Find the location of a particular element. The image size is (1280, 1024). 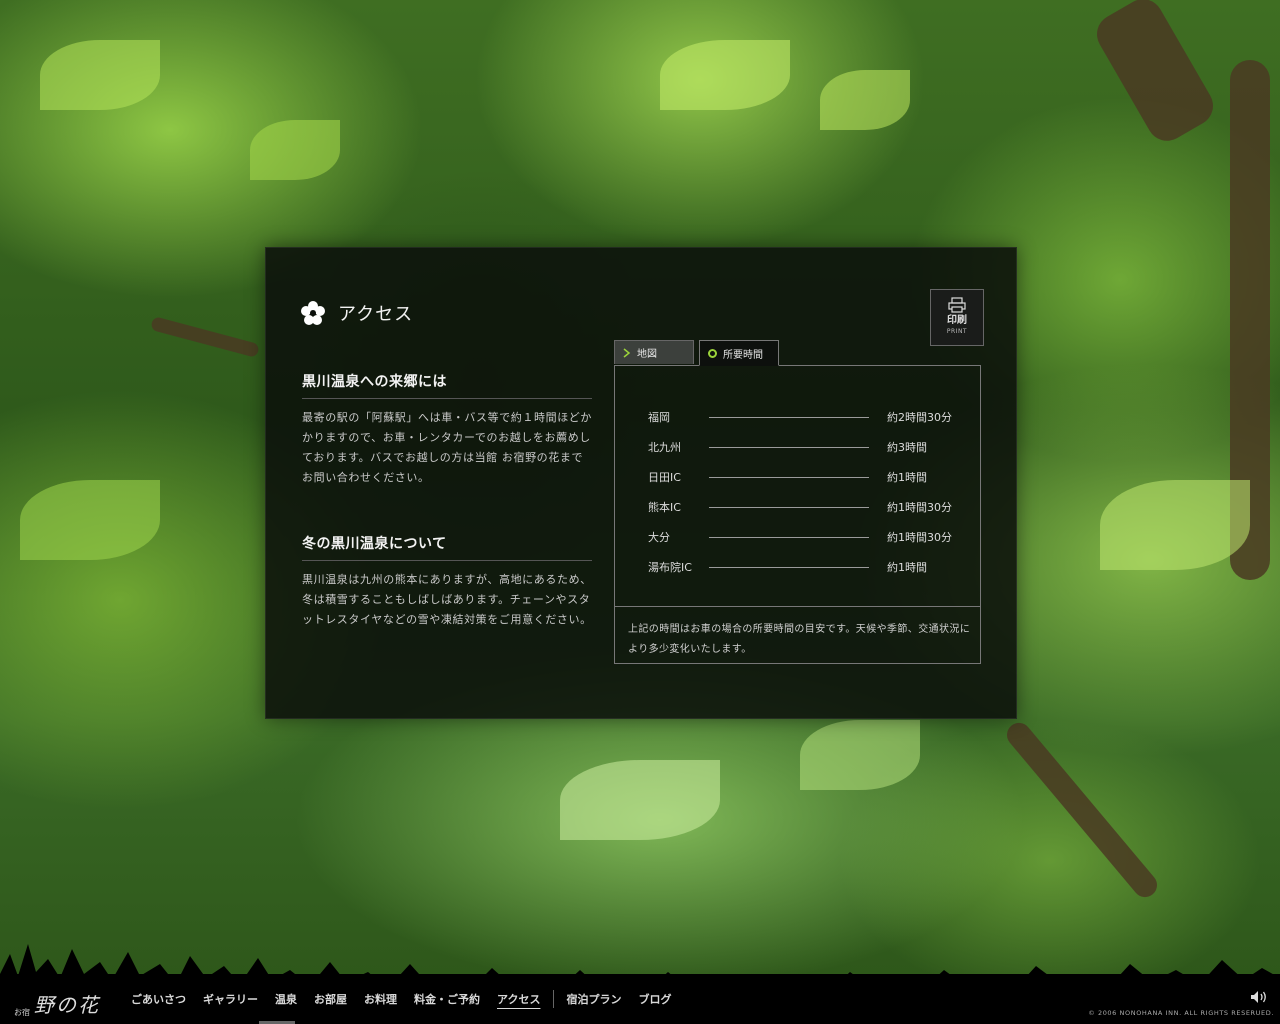

print-button: 印刷 PRINT is located at coordinates (957, 317).